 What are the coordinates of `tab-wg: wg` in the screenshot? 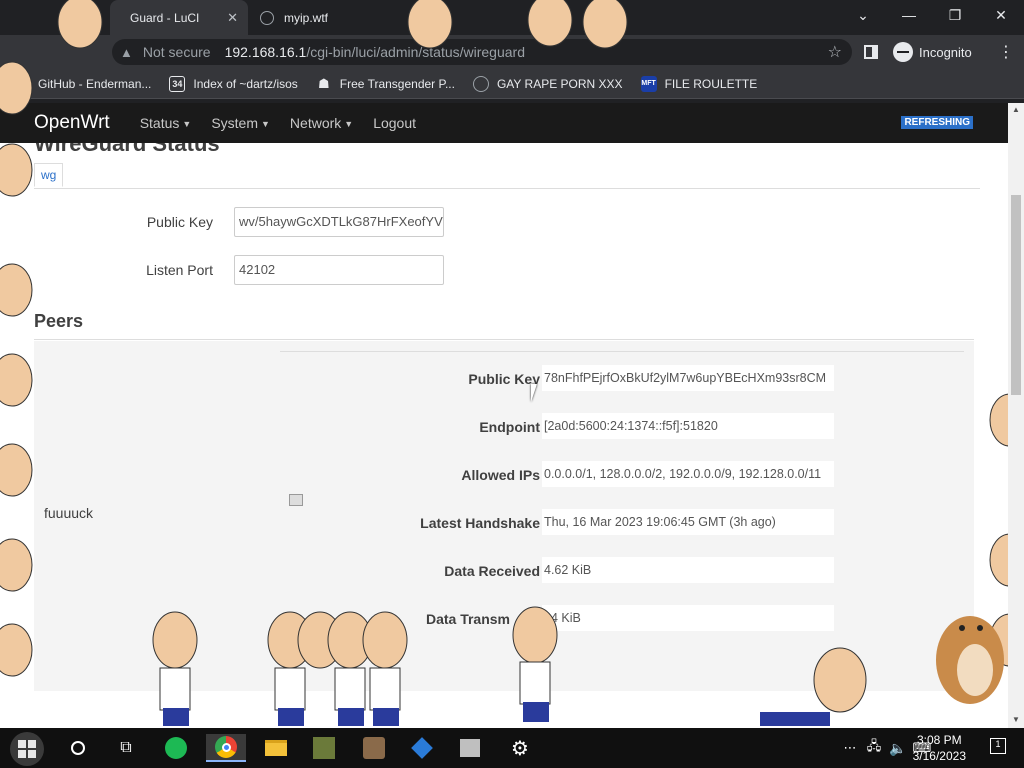 It's located at (49, 175).